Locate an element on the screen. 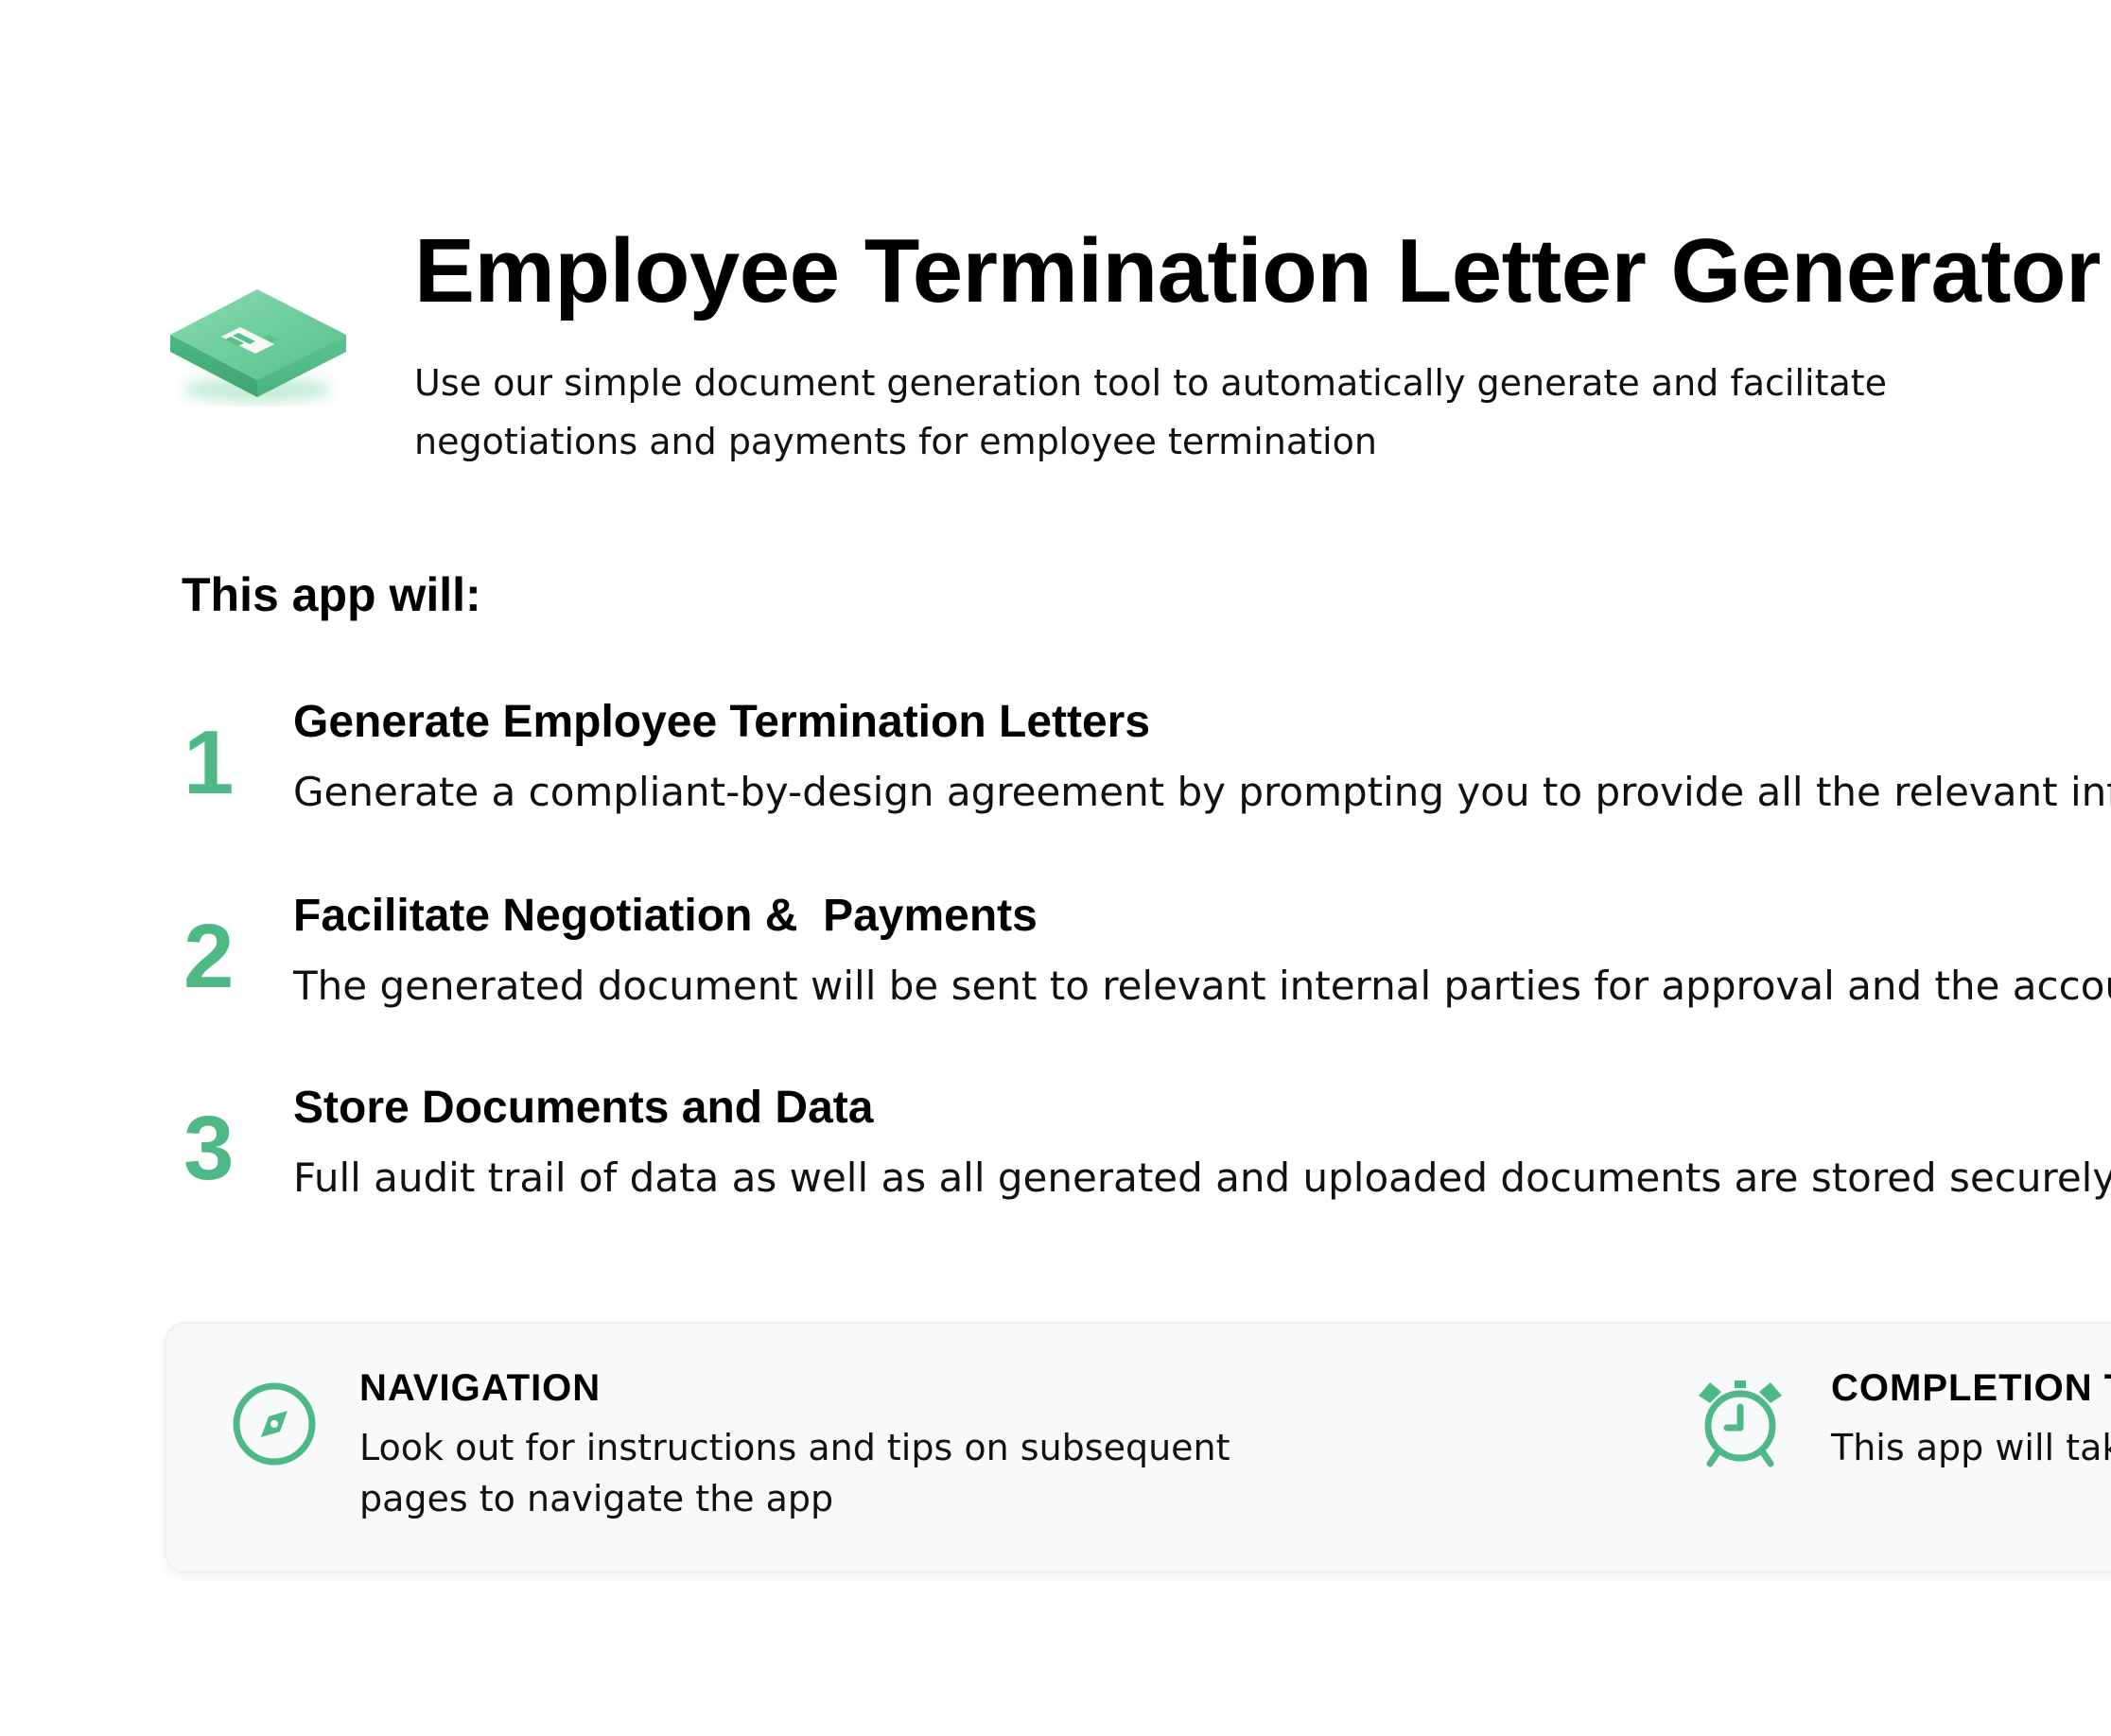  step-number: 1 is located at coordinates (209, 762).